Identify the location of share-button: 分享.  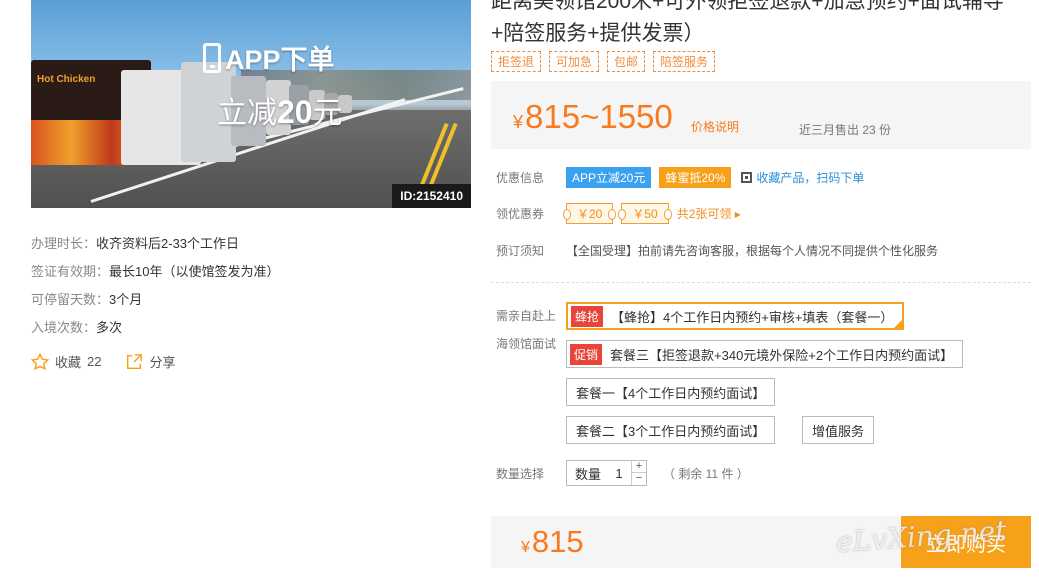
(150, 361).